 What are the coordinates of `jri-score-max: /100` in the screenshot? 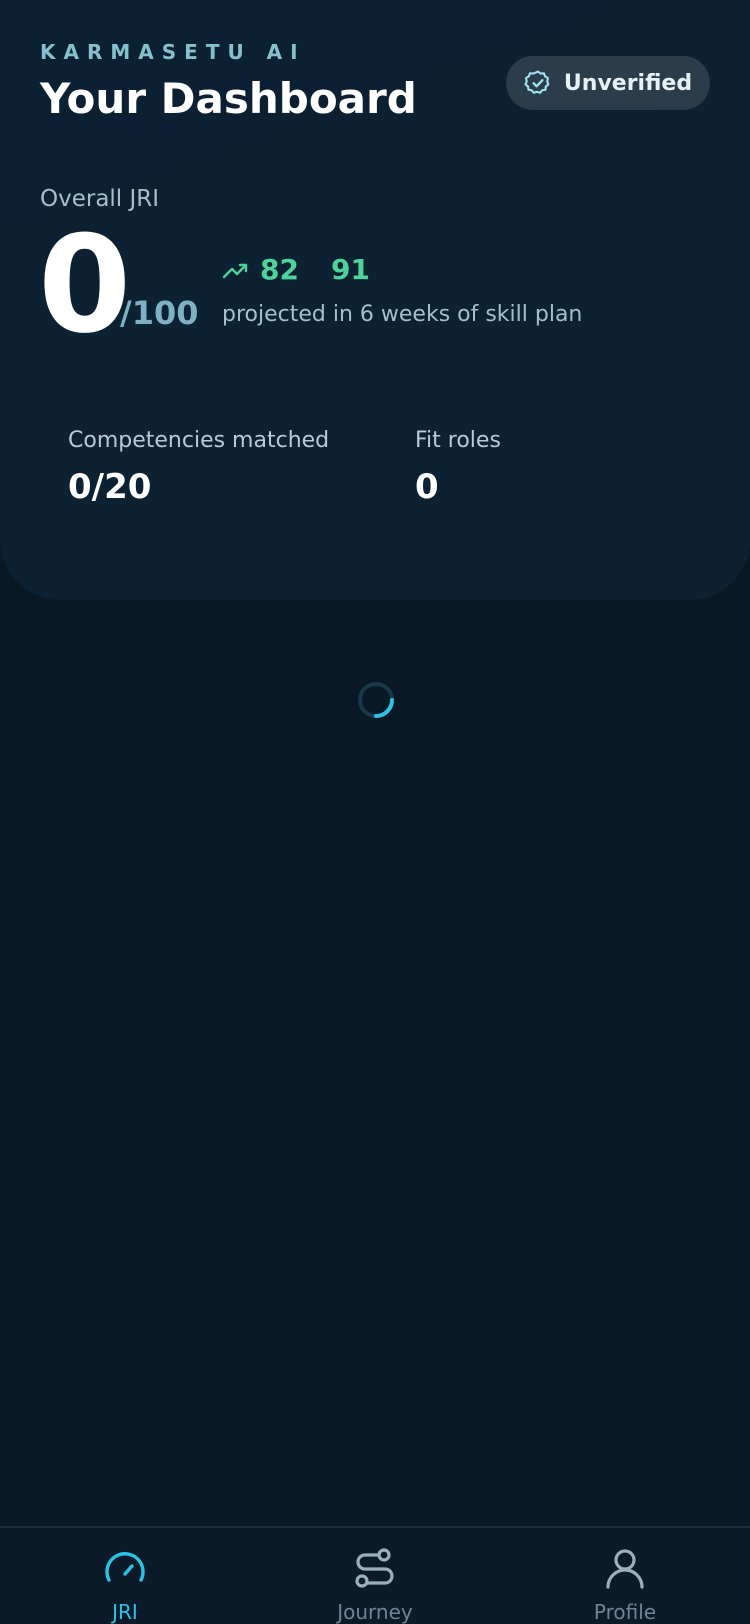 It's located at (159, 313).